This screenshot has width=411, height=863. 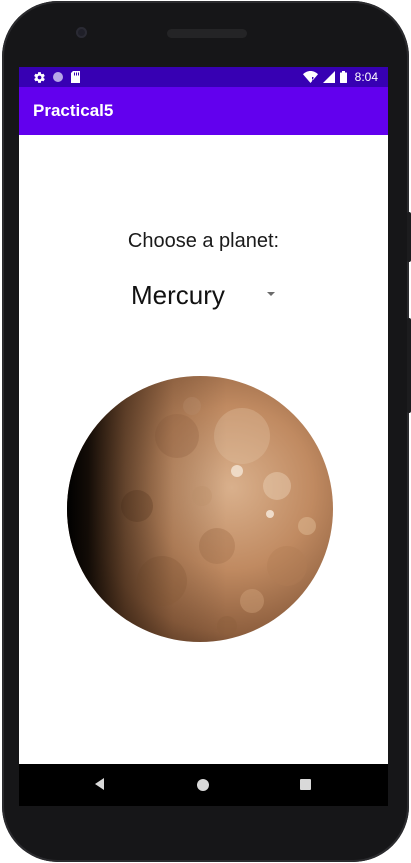 I want to click on dropdown-arrow-icon, so click(x=271, y=294).